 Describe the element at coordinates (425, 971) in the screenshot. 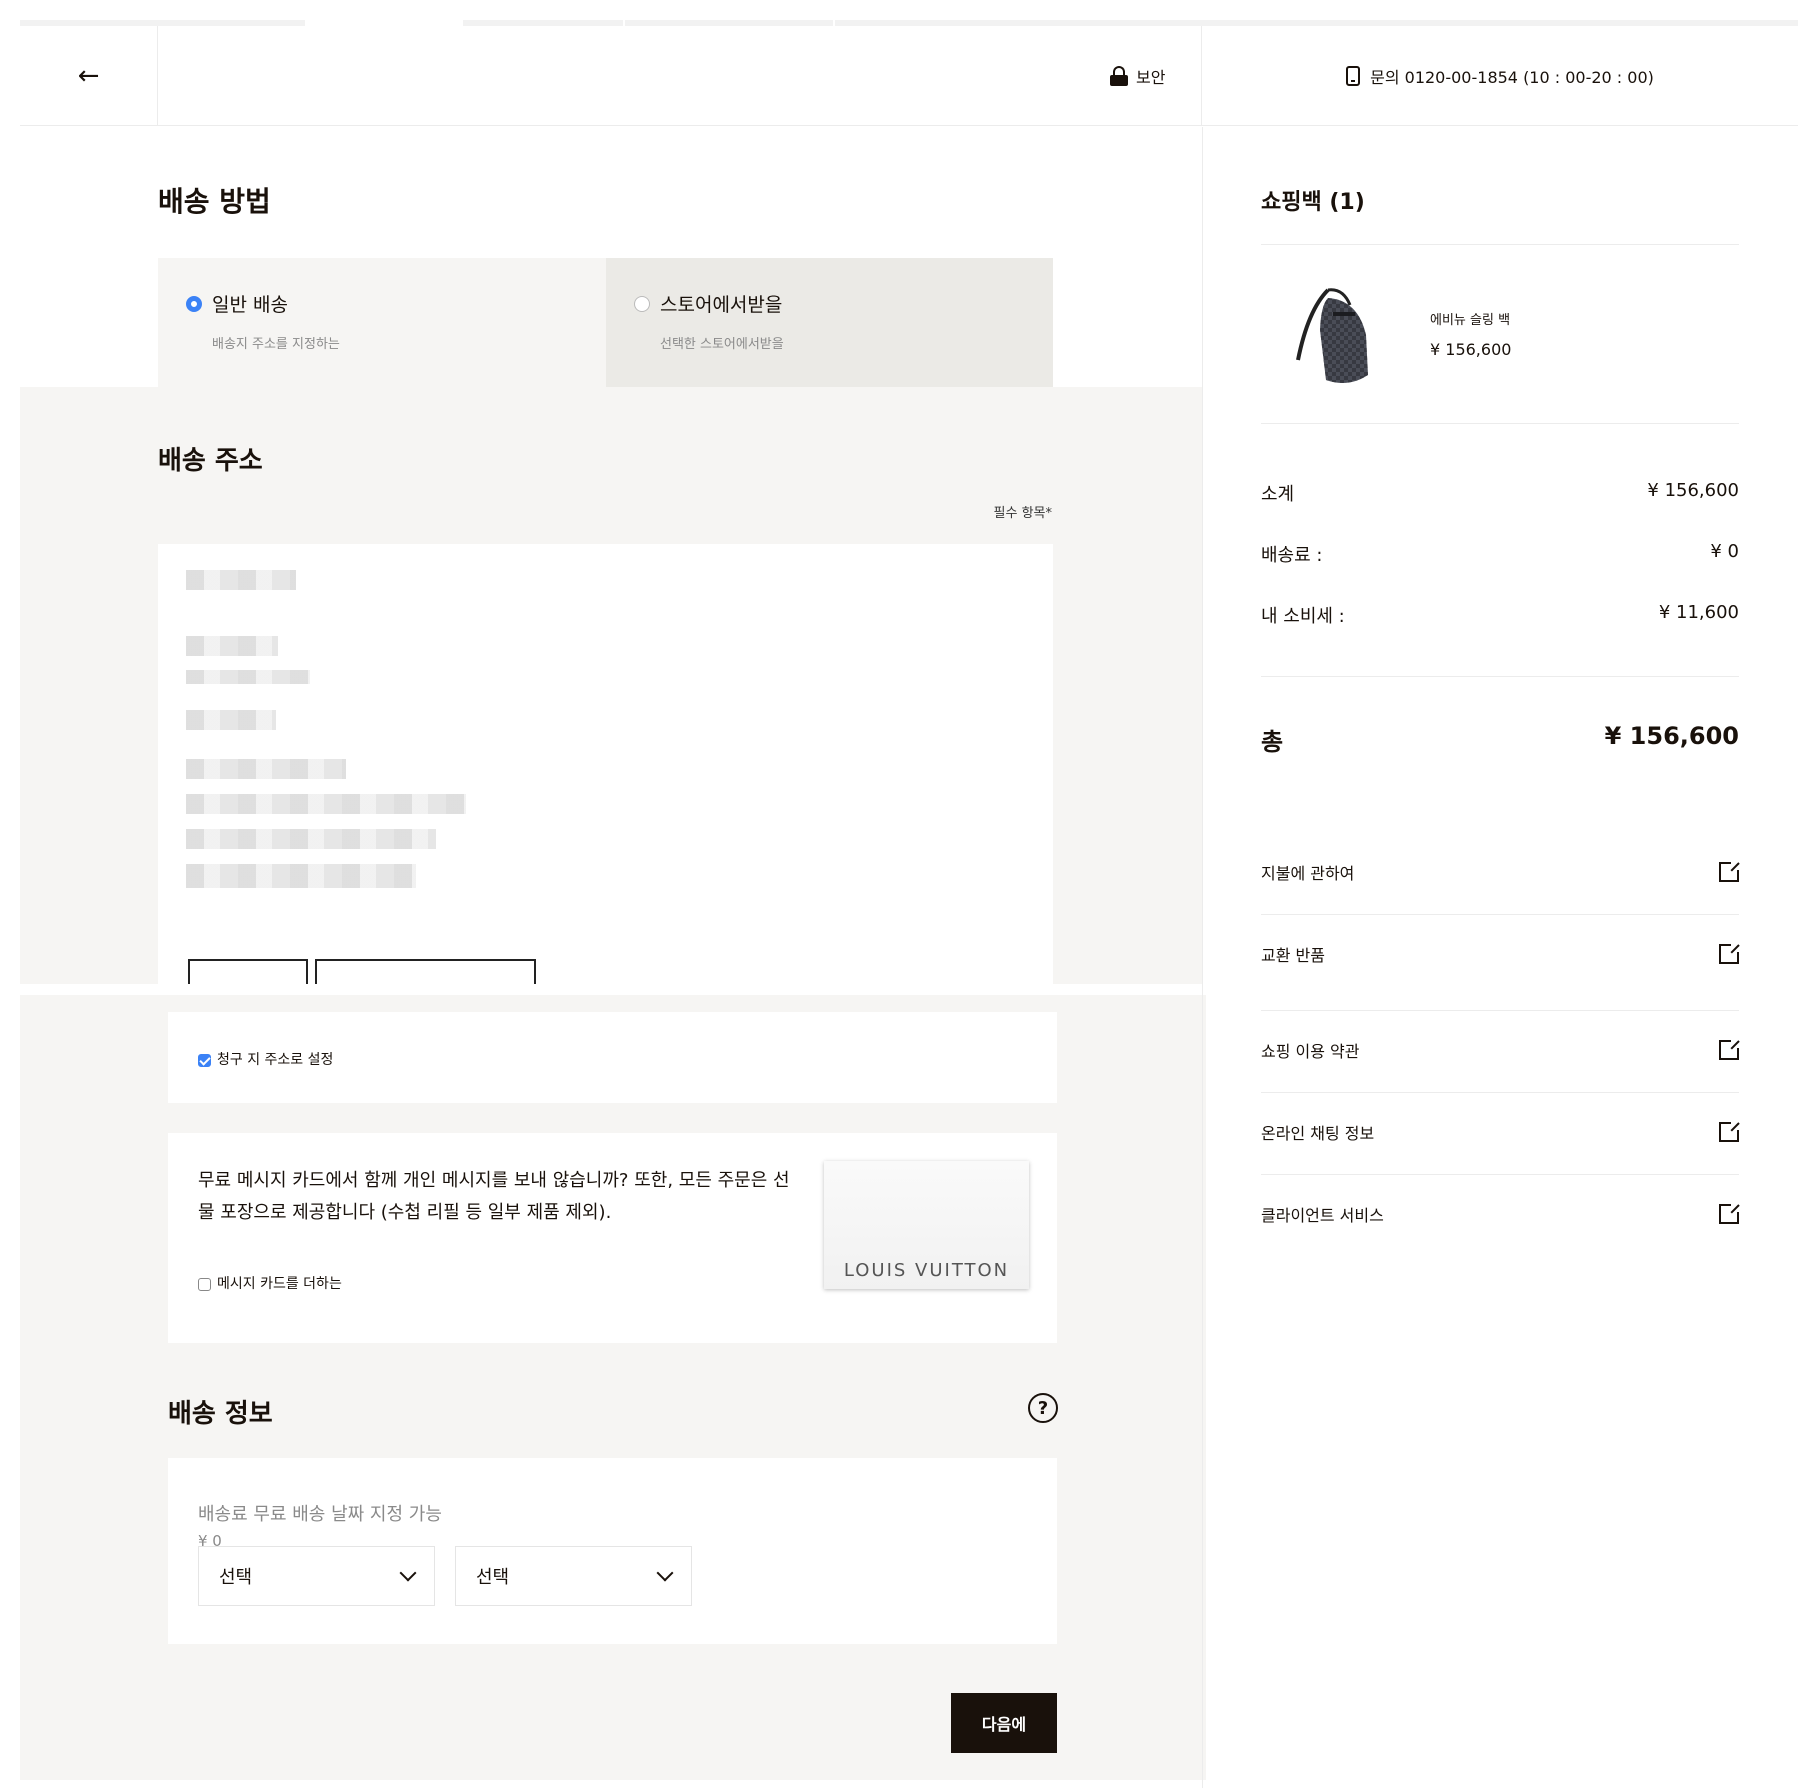

I see `add-address-button` at that location.